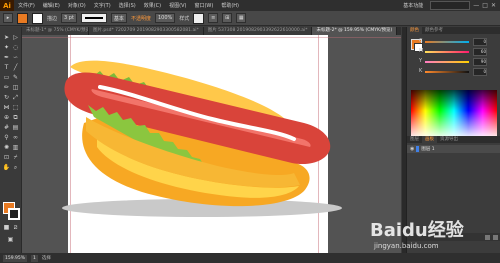 This screenshot has height=263, width=500. I want to click on color-panel-tabs: 颜色 颜色参考, so click(453, 30).